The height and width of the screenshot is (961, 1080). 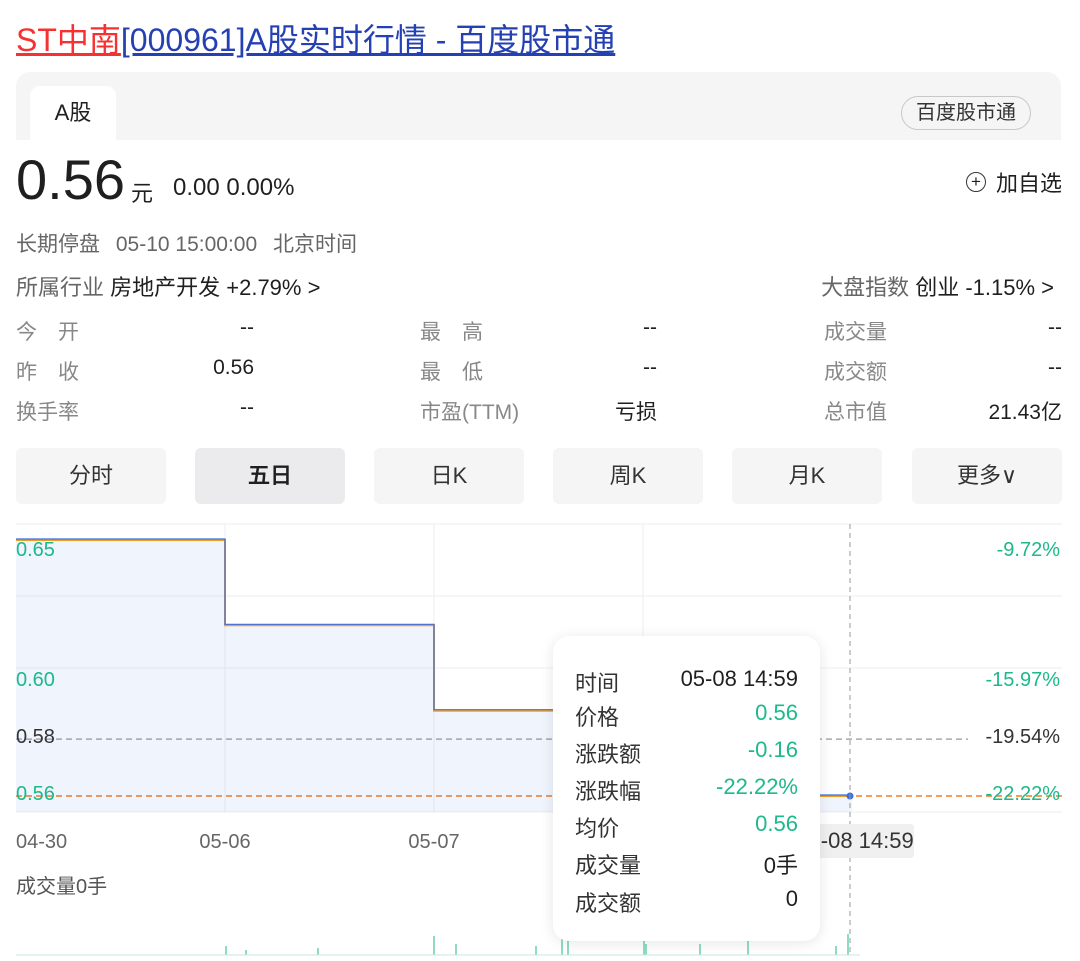 What do you see at coordinates (35, 737) in the screenshot?
I see `y-tick-left-2: 0.58` at bounding box center [35, 737].